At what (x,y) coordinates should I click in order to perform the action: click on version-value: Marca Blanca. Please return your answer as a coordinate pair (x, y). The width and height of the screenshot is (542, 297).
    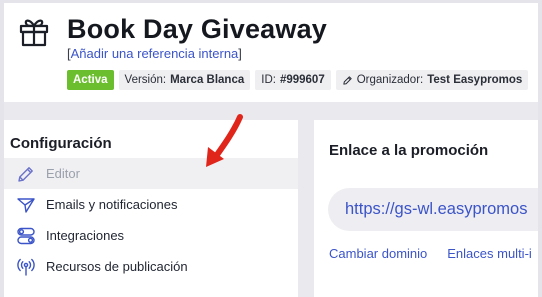
    Looking at the image, I should click on (207, 80).